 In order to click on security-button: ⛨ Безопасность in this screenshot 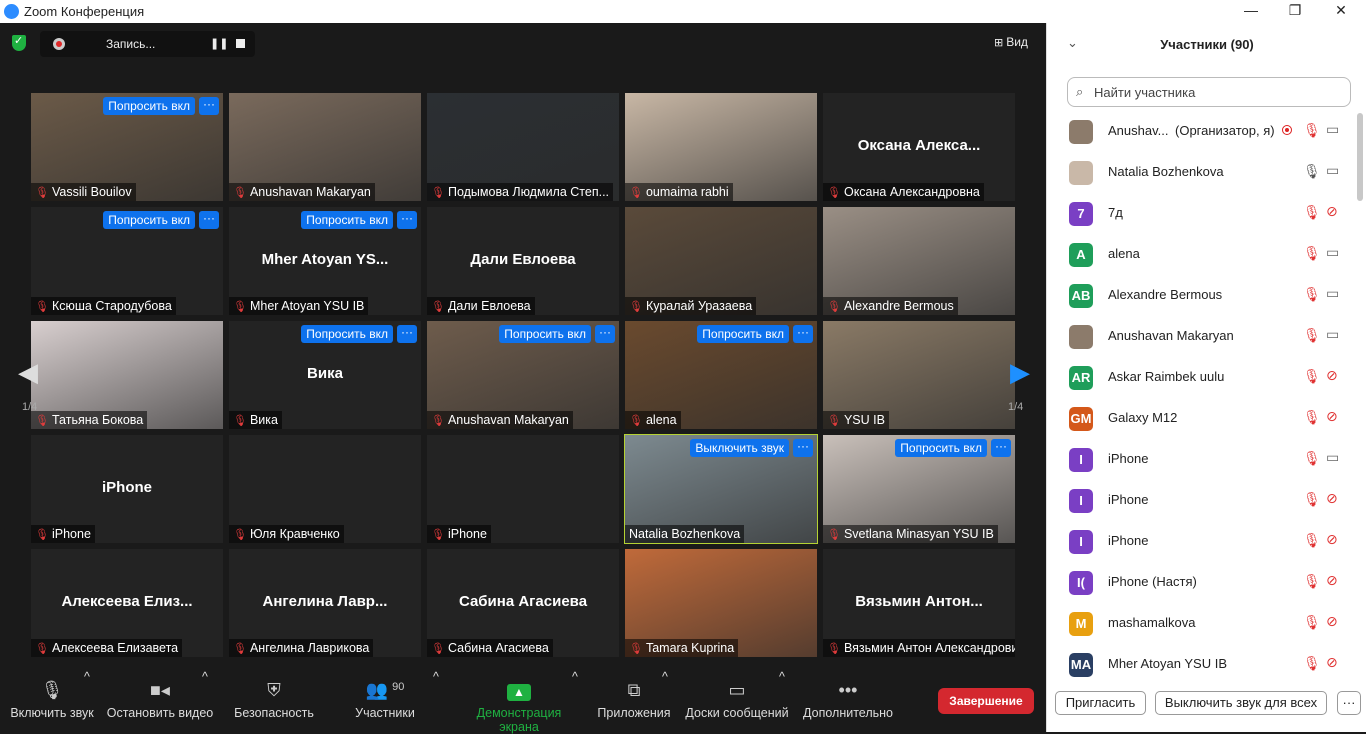, I will do `click(274, 695)`.